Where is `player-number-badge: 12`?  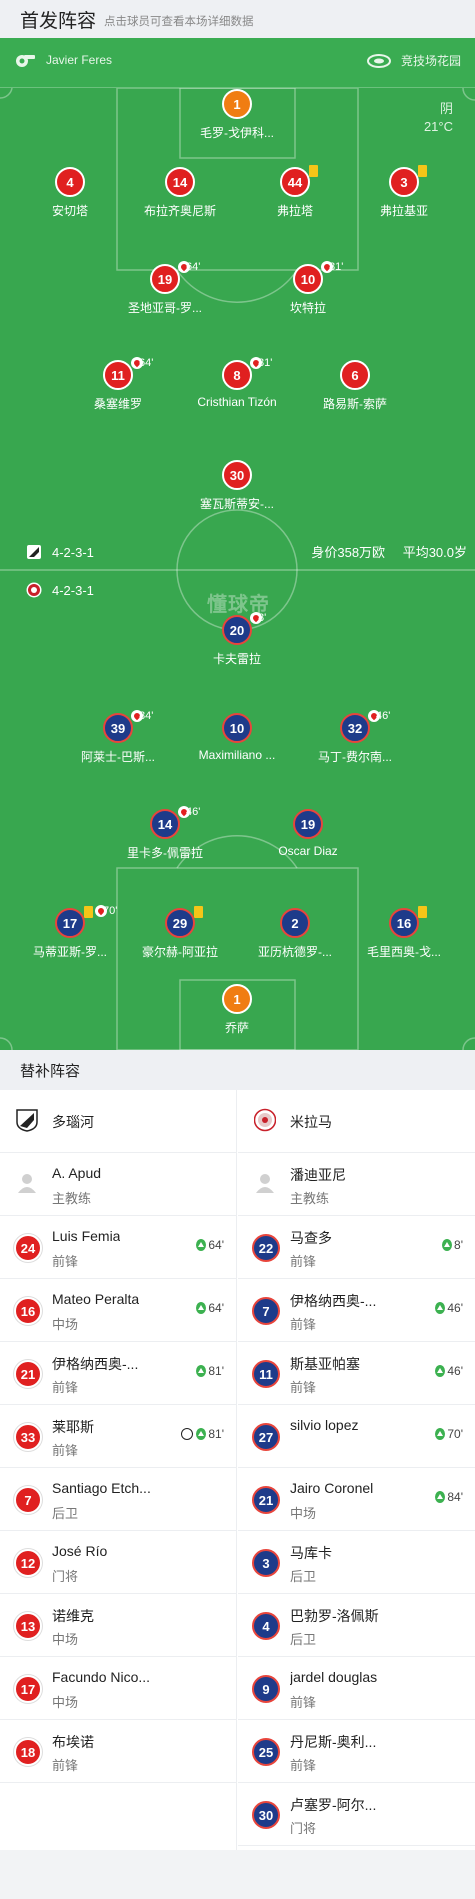
player-number-badge: 12 is located at coordinates (28, 1563).